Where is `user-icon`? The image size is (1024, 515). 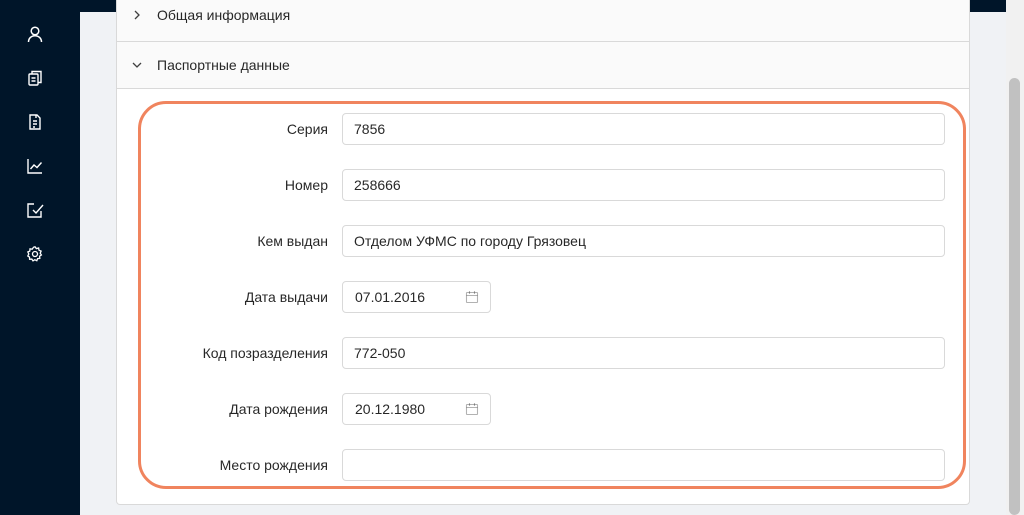 user-icon is located at coordinates (35, 36).